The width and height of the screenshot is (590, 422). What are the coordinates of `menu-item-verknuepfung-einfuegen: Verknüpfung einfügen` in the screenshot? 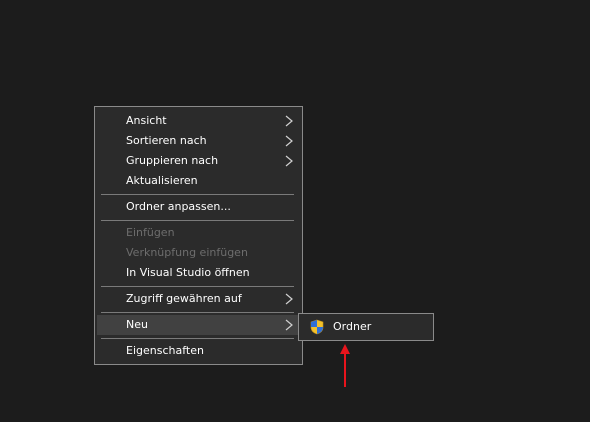 It's located at (198, 253).